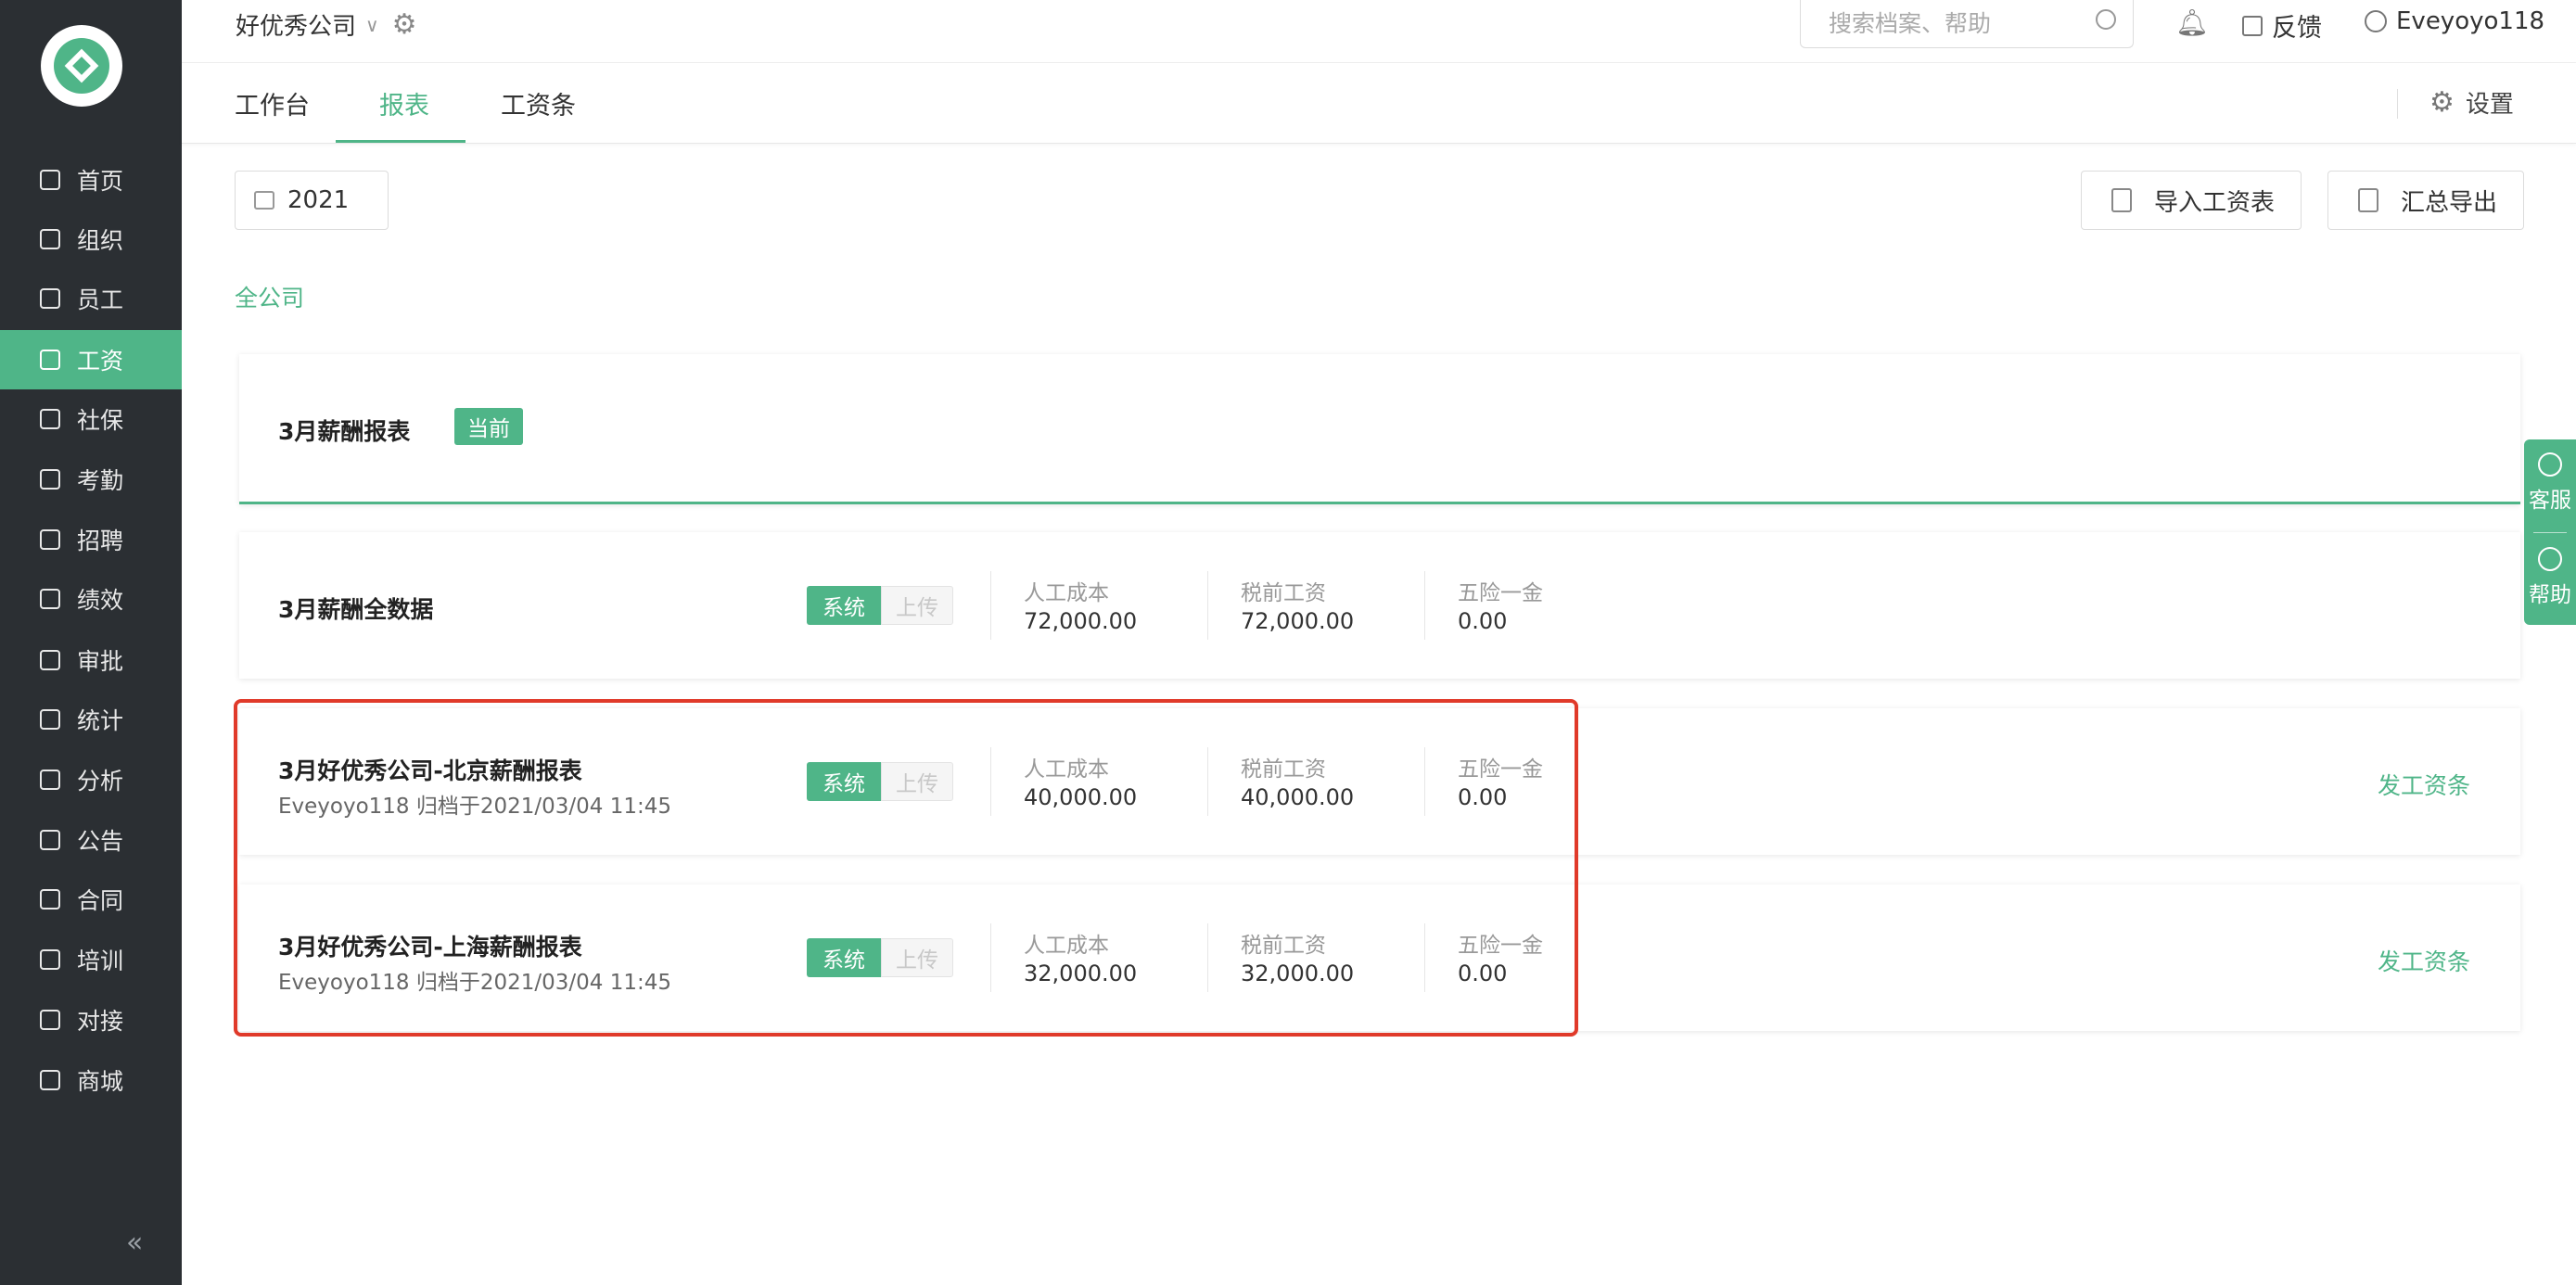 The width and height of the screenshot is (2576, 1285). I want to click on floating-help-panel: 客服 帮助, so click(2550, 532).